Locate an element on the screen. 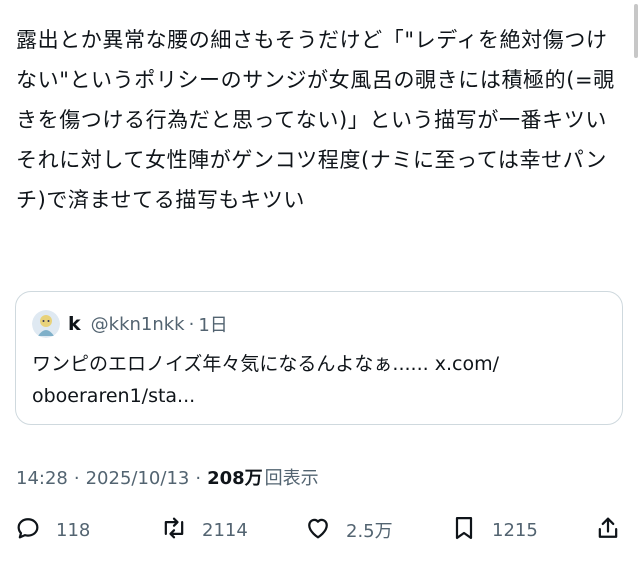 The height and width of the screenshot is (567, 640). bookmark-button: 1215 is located at coordinates (494, 530).